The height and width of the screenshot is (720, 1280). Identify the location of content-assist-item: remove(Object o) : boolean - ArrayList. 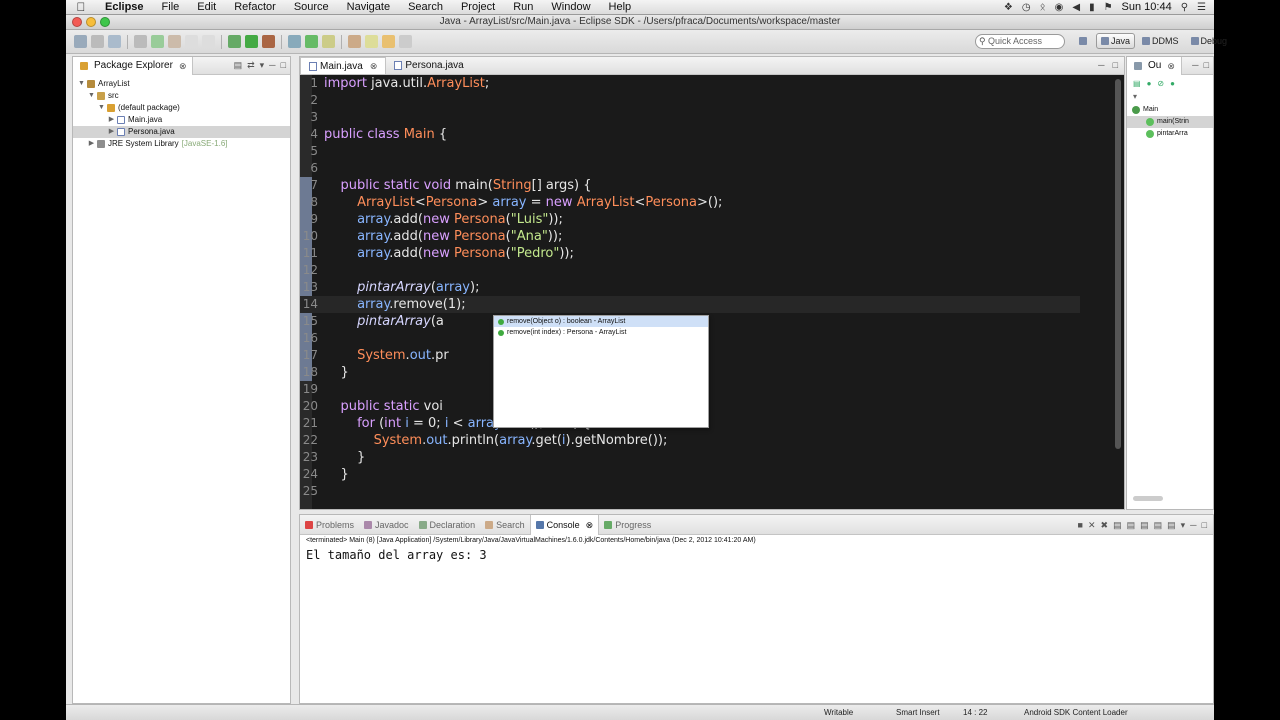
(601, 321).